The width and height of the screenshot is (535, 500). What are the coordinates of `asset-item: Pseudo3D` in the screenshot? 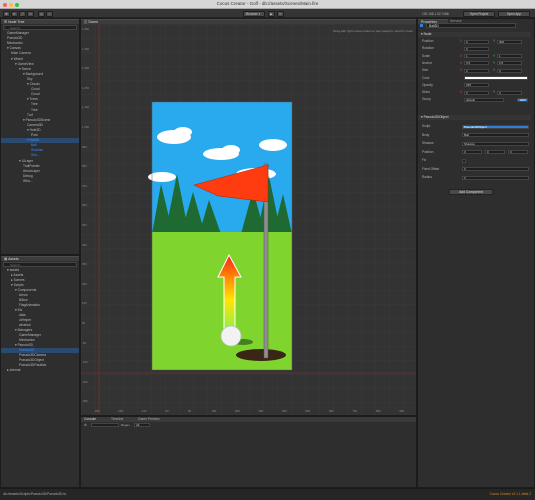 It's located at (26, 350).